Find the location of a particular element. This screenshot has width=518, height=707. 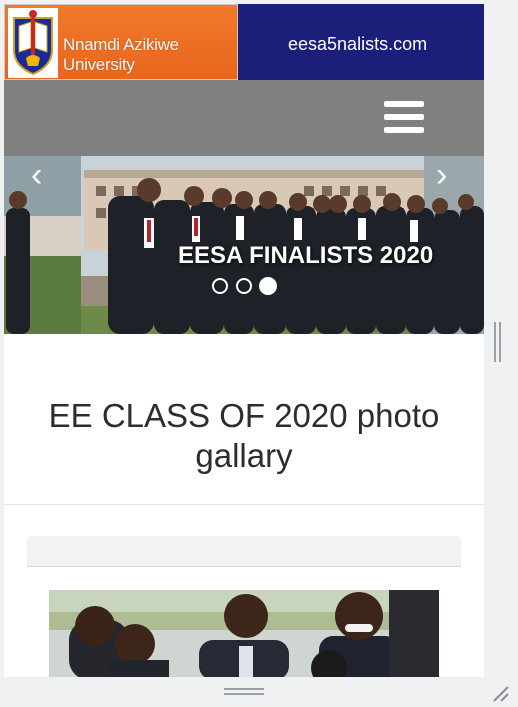

gallery-photo-image is located at coordinates (244, 633).